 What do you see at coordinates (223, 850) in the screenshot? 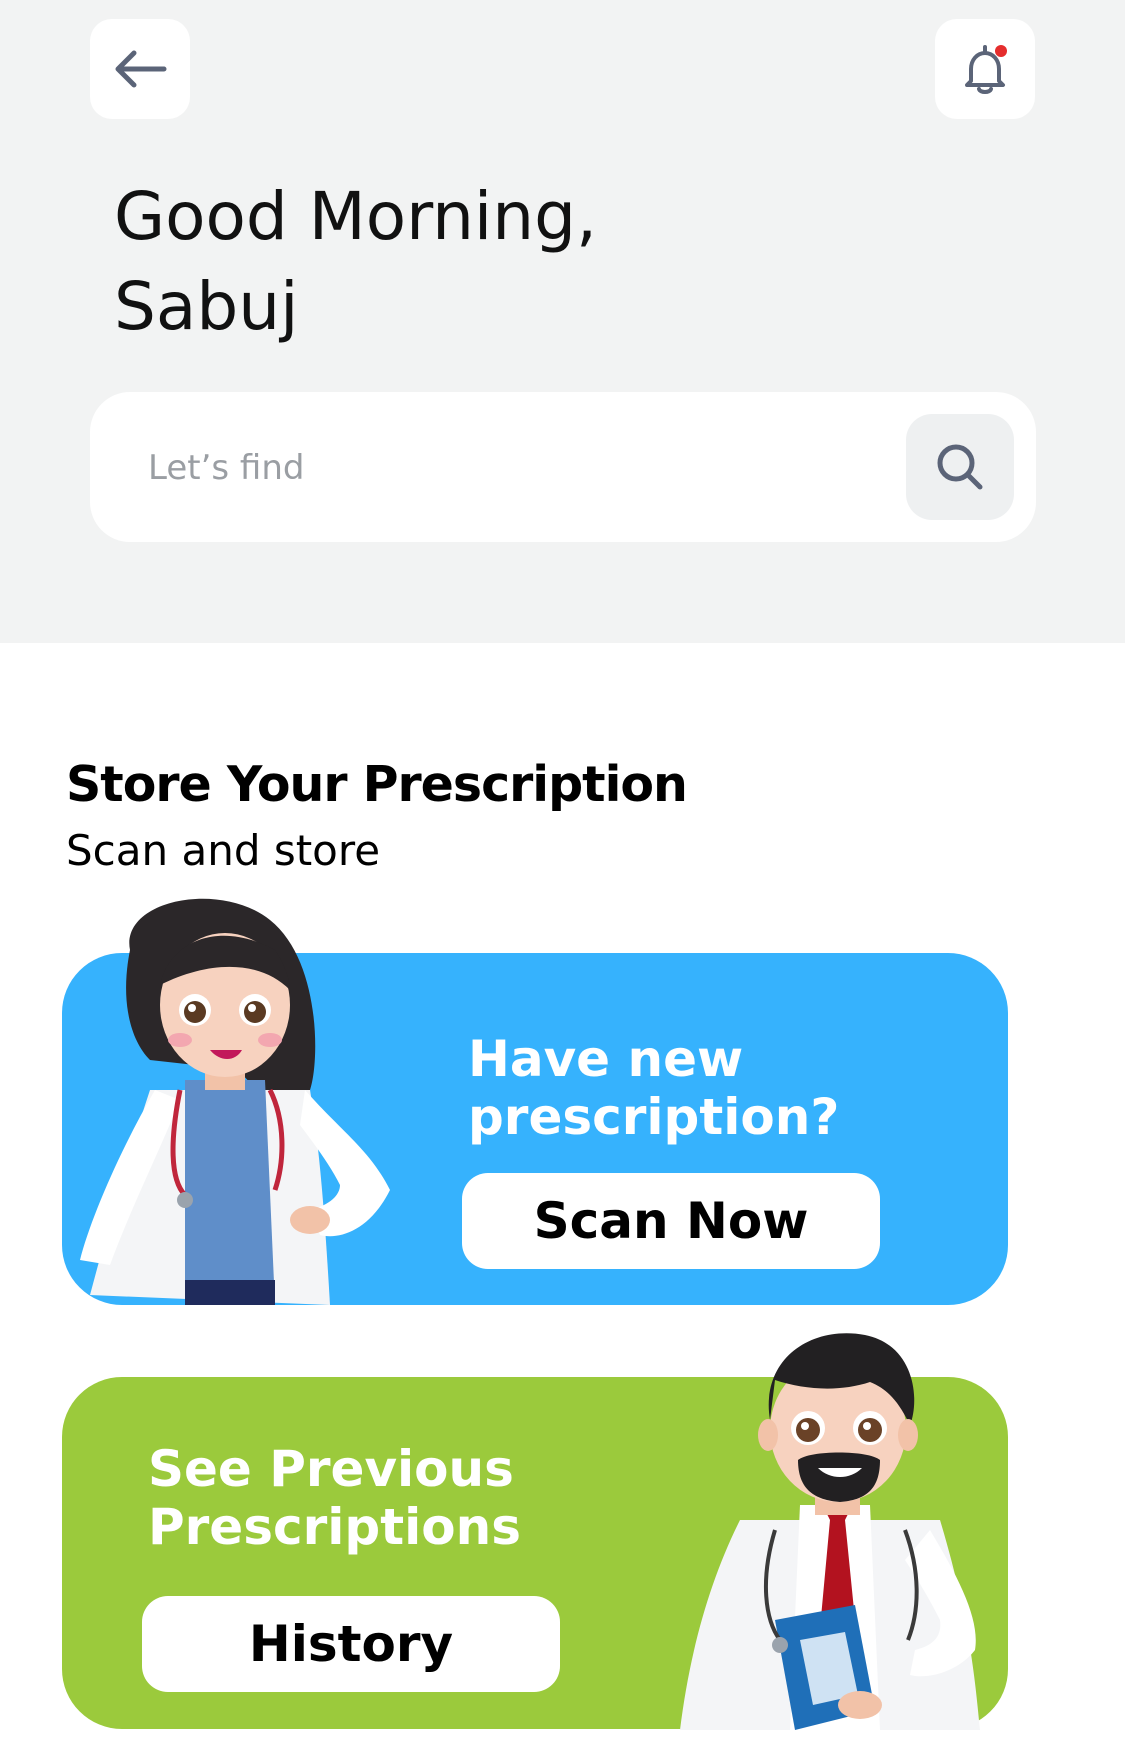
I see `section-subtitle: Scan and store` at bounding box center [223, 850].